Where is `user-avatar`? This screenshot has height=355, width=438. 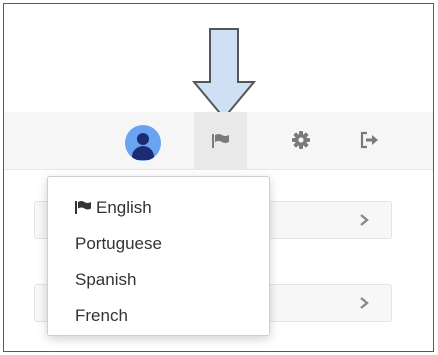 user-avatar is located at coordinates (143, 143).